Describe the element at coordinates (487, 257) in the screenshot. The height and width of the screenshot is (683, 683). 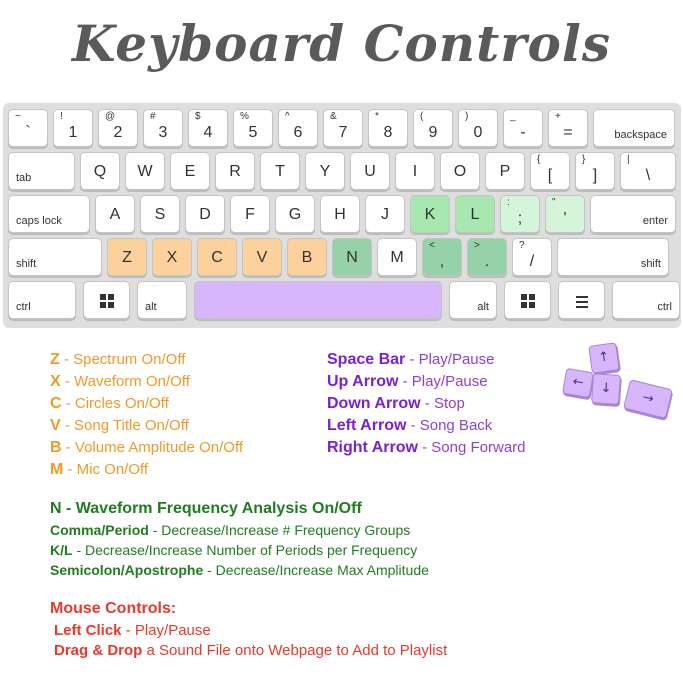
I see `key-.: >.` at that location.